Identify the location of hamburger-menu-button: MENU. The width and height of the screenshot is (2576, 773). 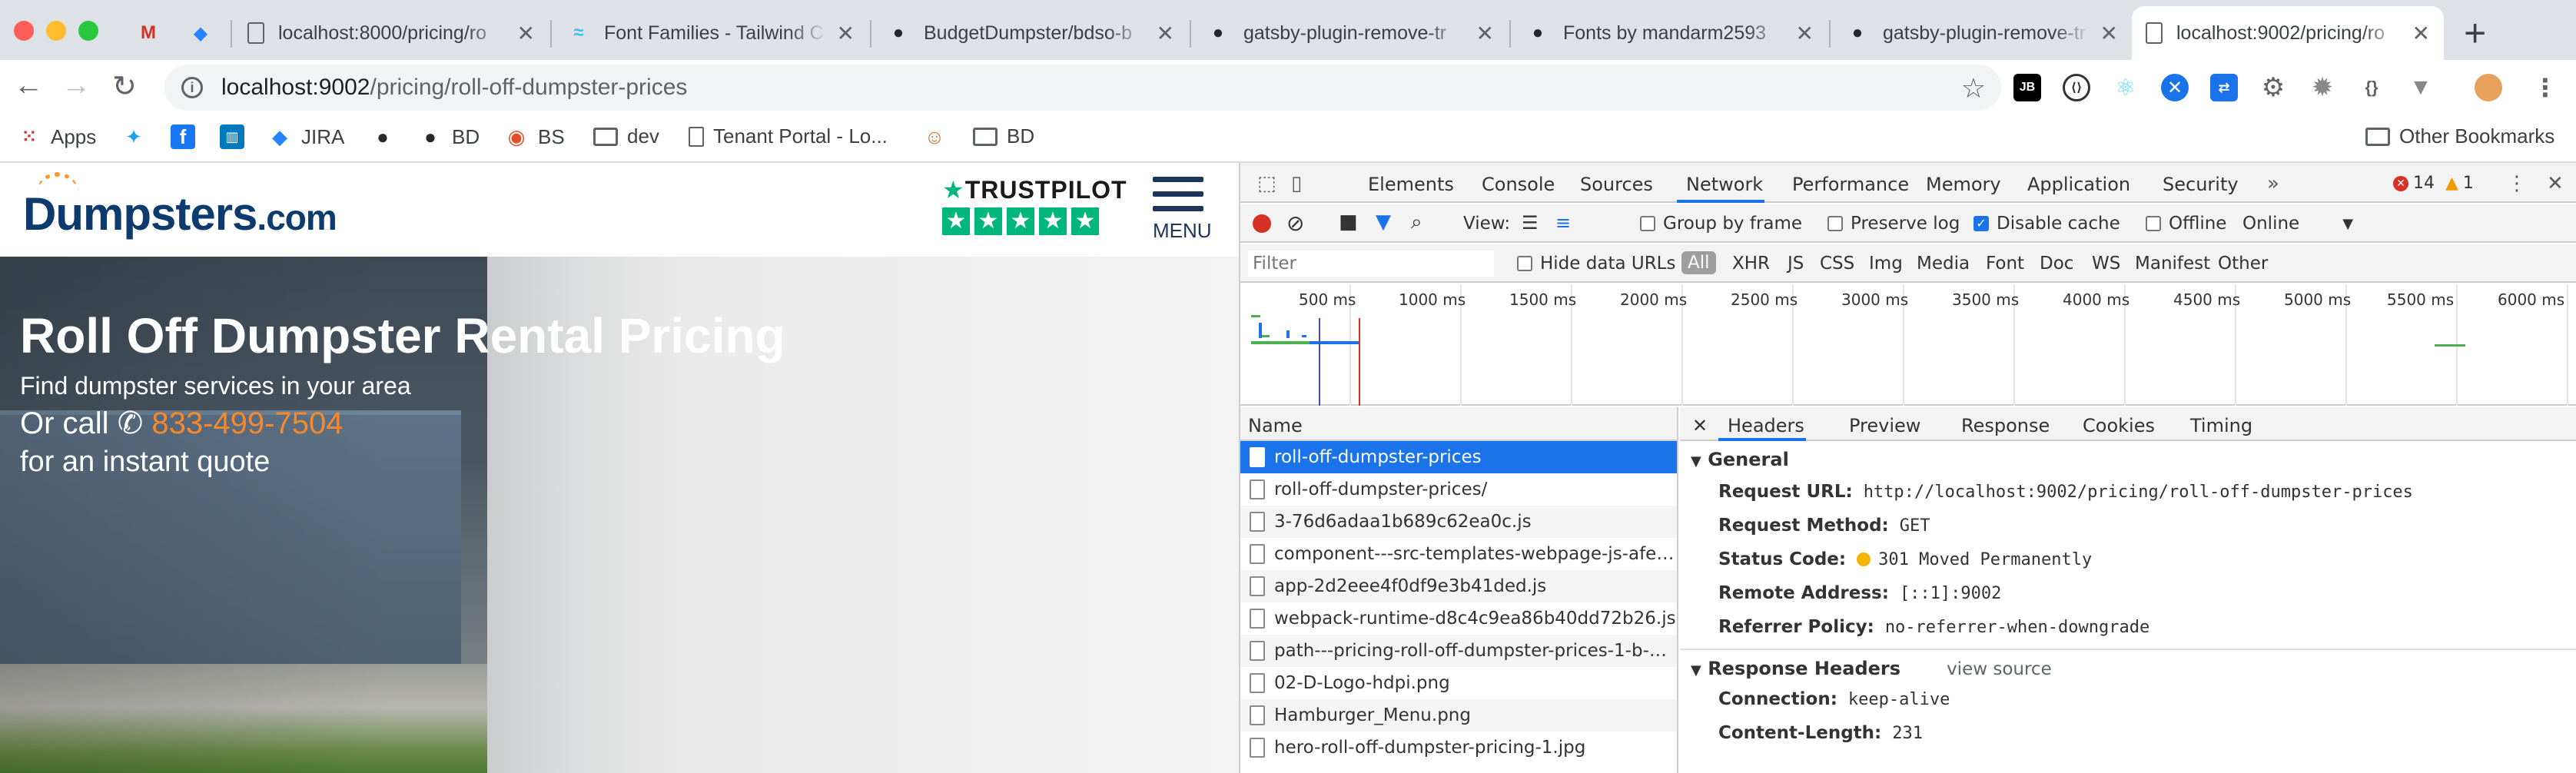
(1182, 210).